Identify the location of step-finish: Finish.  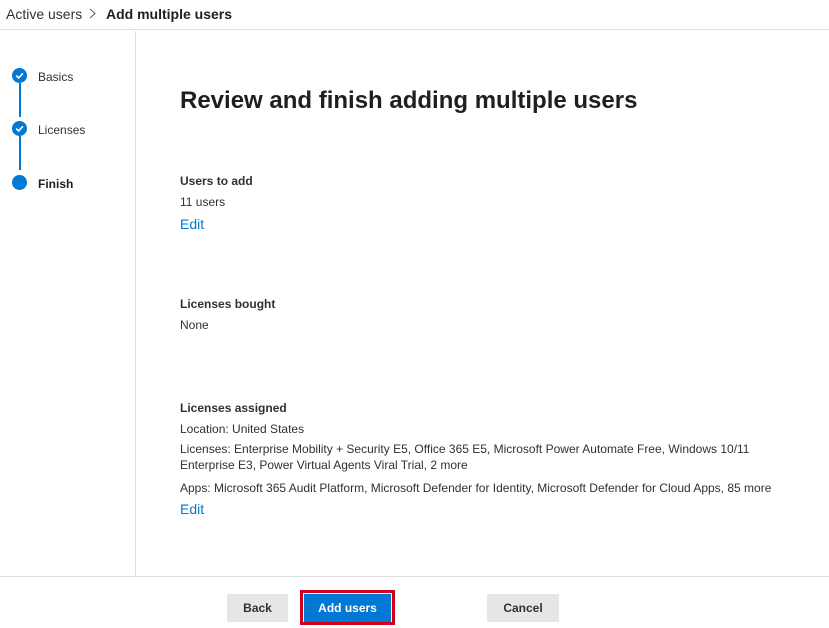
(55, 184).